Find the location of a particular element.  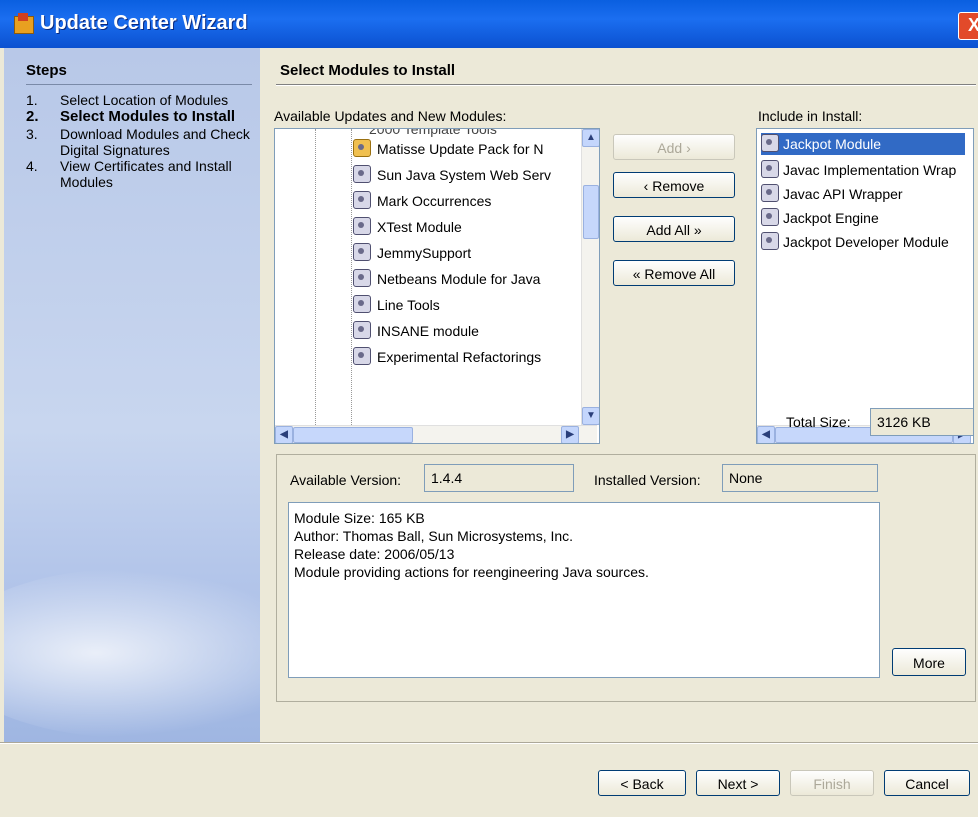

module-release-date-line: Release date: 2006/05/13 is located at coordinates (374, 554).